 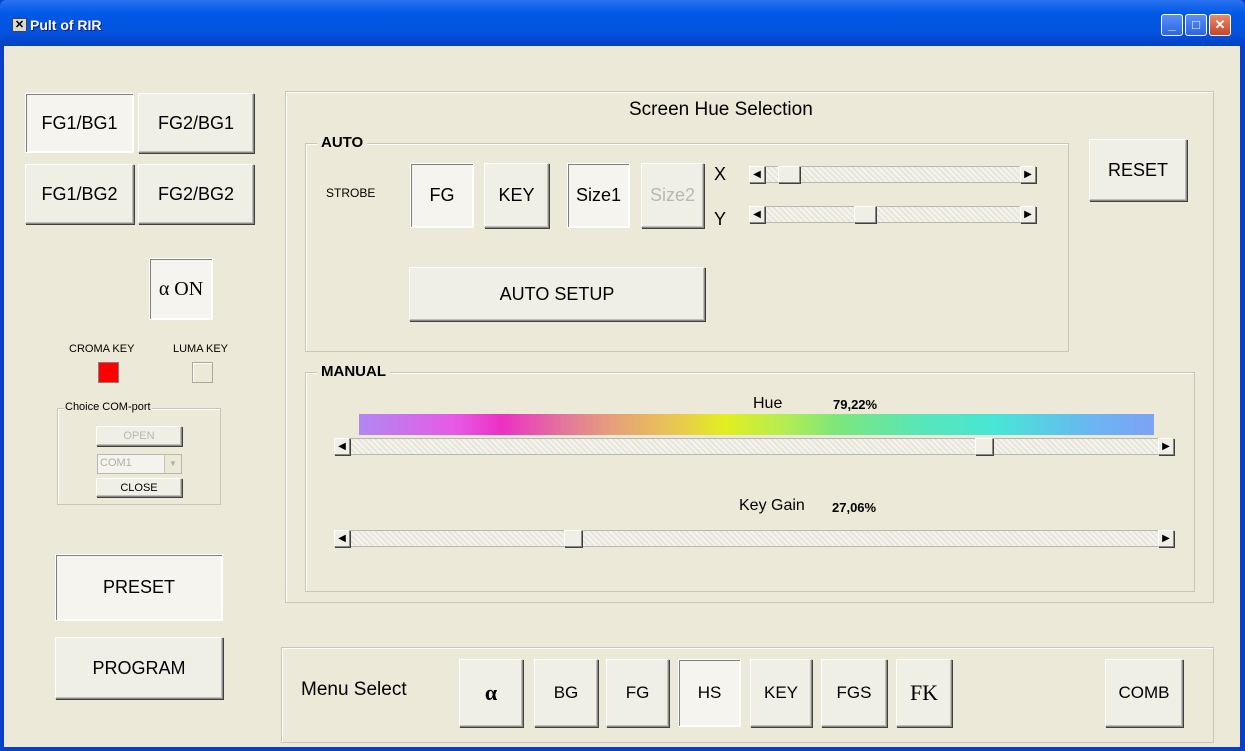 What do you see at coordinates (754, 538) in the screenshot?
I see `key-gain-scrollbar: ◀ ▶` at bounding box center [754, 538].